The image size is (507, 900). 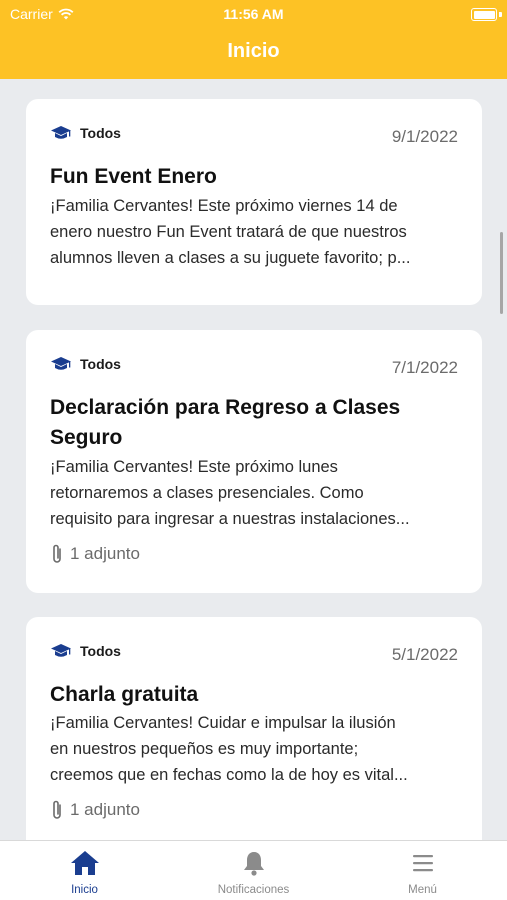 What do you see at coordinates (253, 51) in the screenshot?
I see `page-title: Inicio` at bounding box center [253, 51].